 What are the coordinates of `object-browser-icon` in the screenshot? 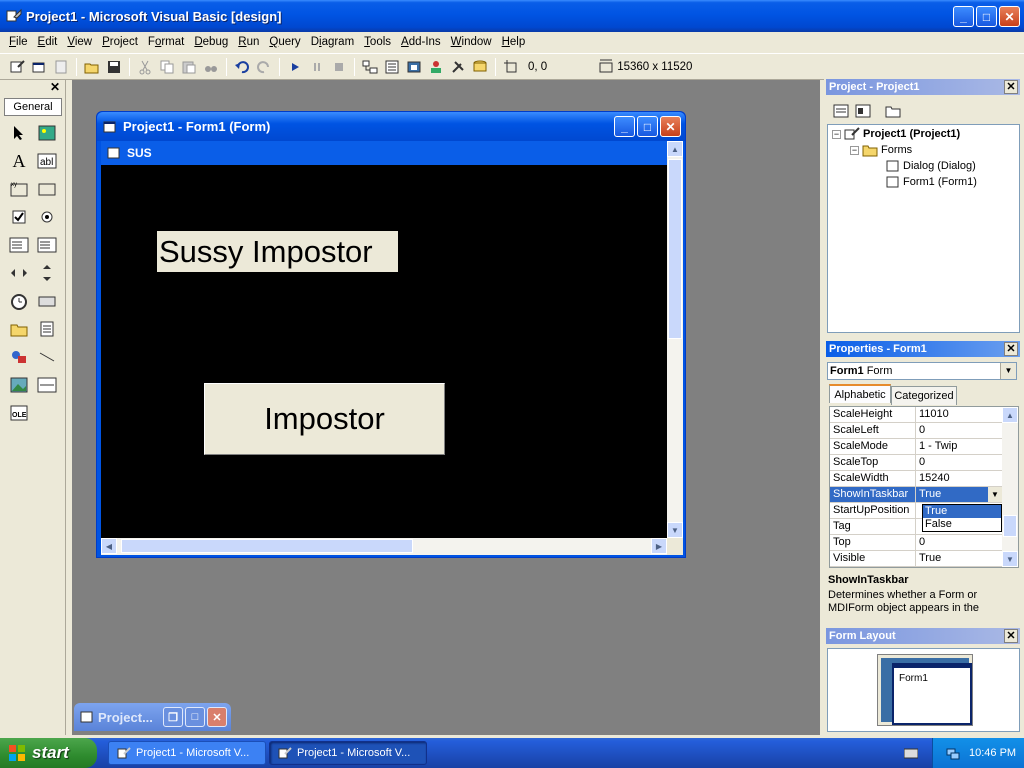 It's located at (436, 67).